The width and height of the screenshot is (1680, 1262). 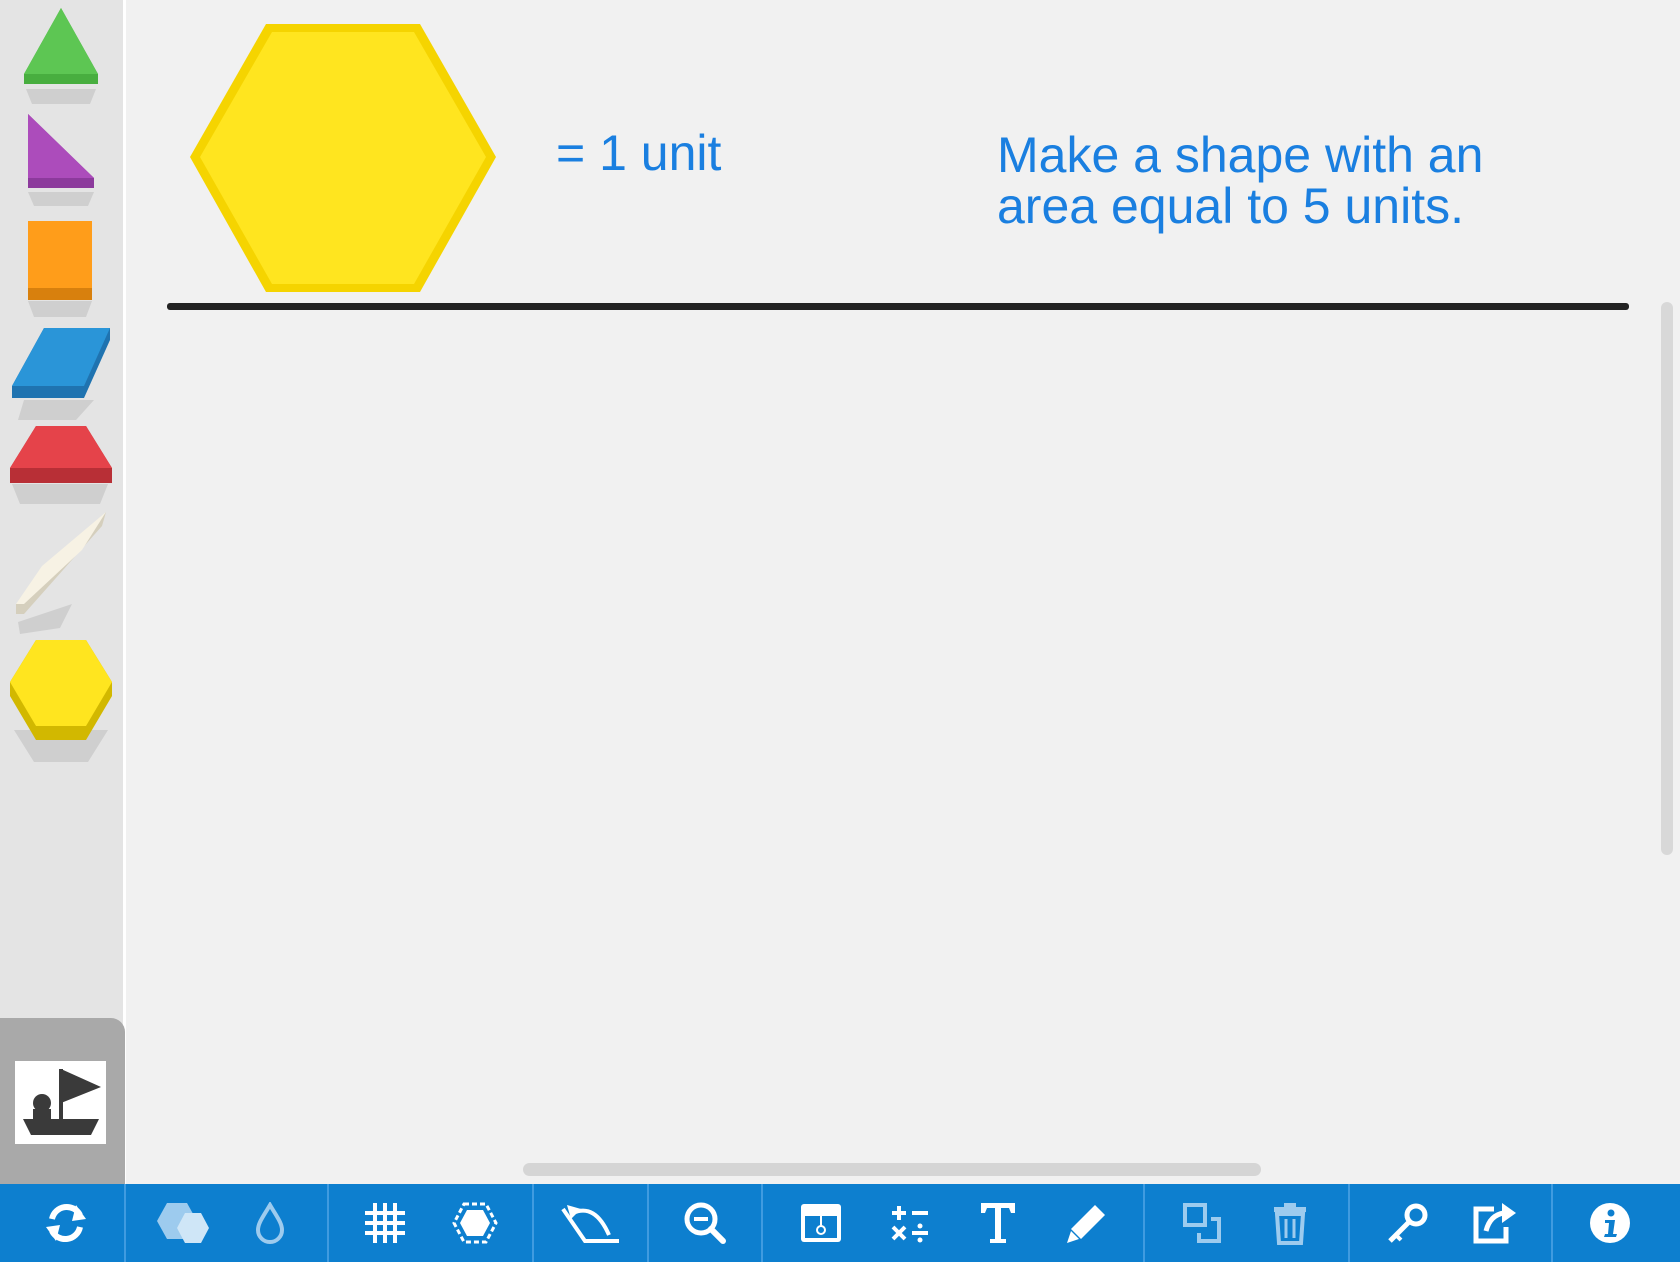 What do you see at coordinates (61, 373) in the screenshot?
I see `blue-rhombus-shape-icon` at bounding box center [61, 373].